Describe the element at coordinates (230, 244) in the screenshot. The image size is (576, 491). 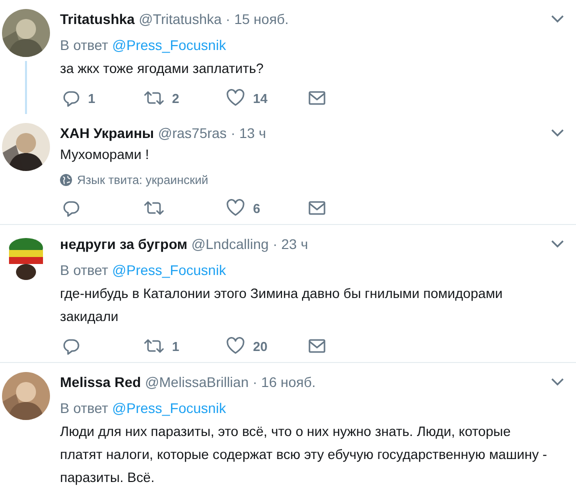
I see `user-handle: @Lndcalling` at that location.